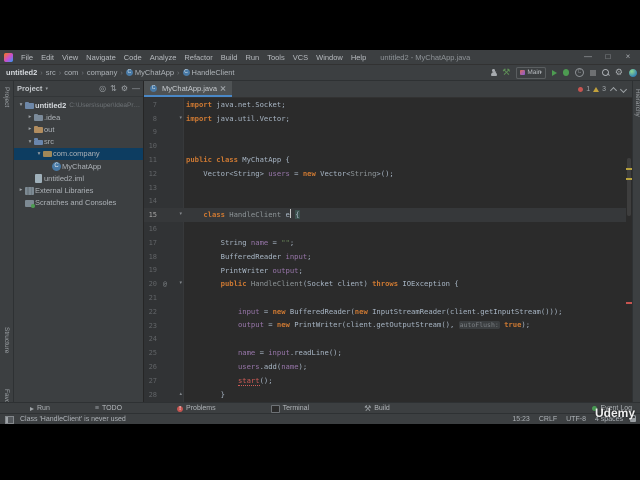  What do you see at coordinates (385, 340) in the screenshot?
I see `code-line-24: 24` at bounding box center [385, 340].